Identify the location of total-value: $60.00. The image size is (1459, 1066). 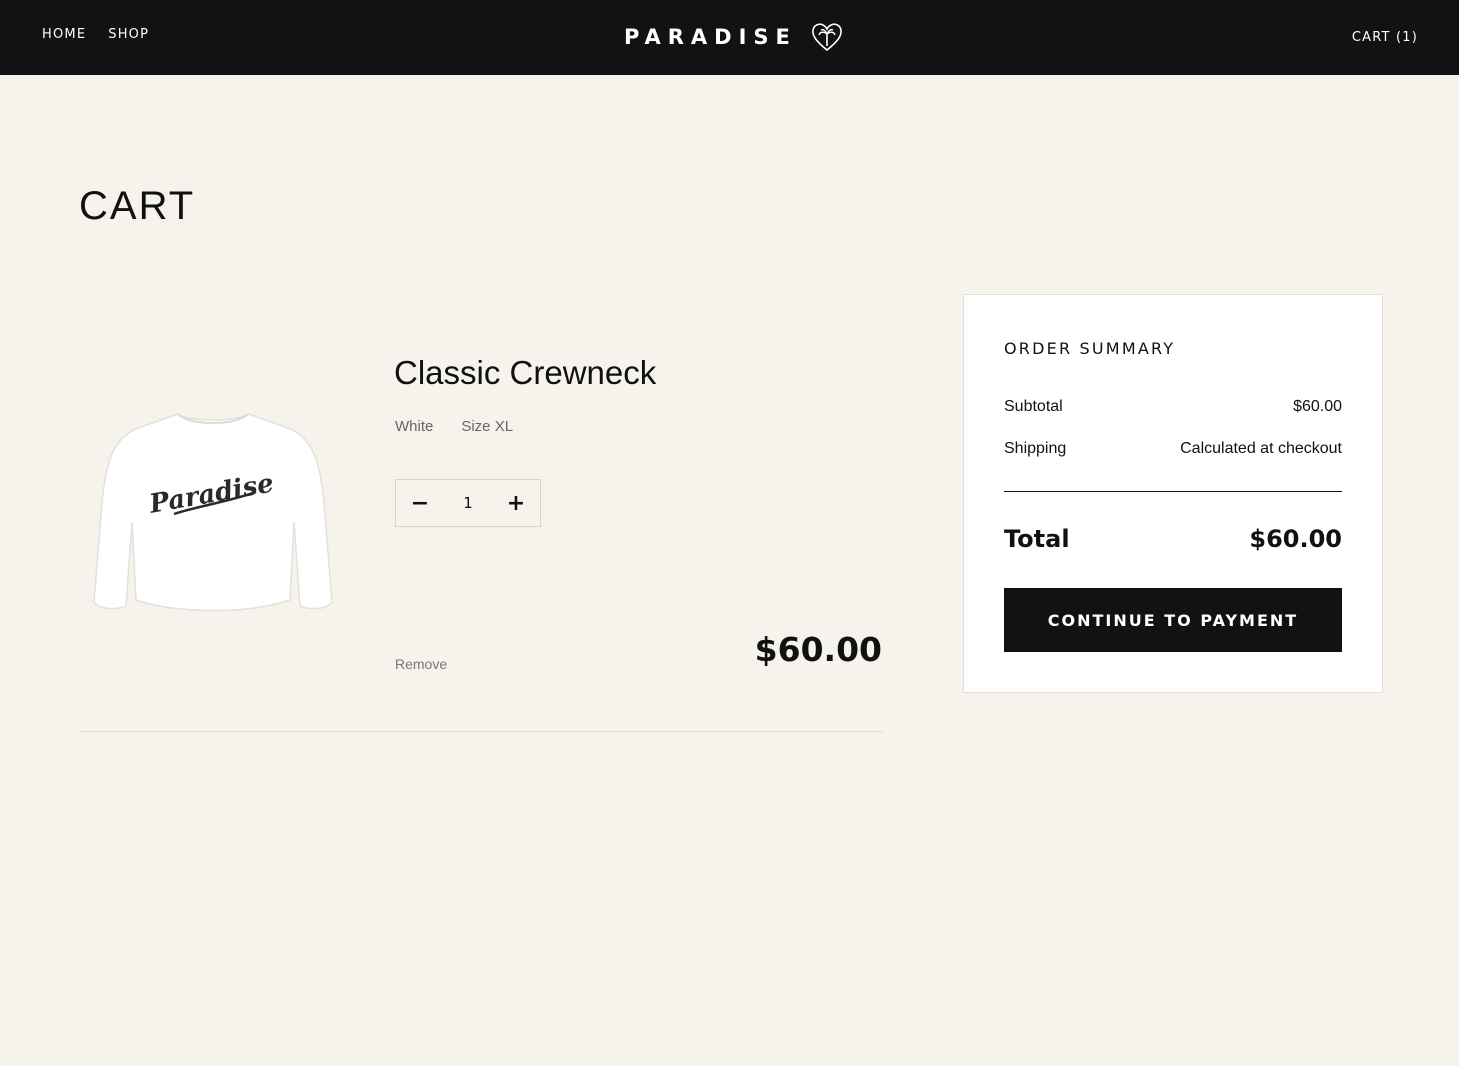
(1295, 539).